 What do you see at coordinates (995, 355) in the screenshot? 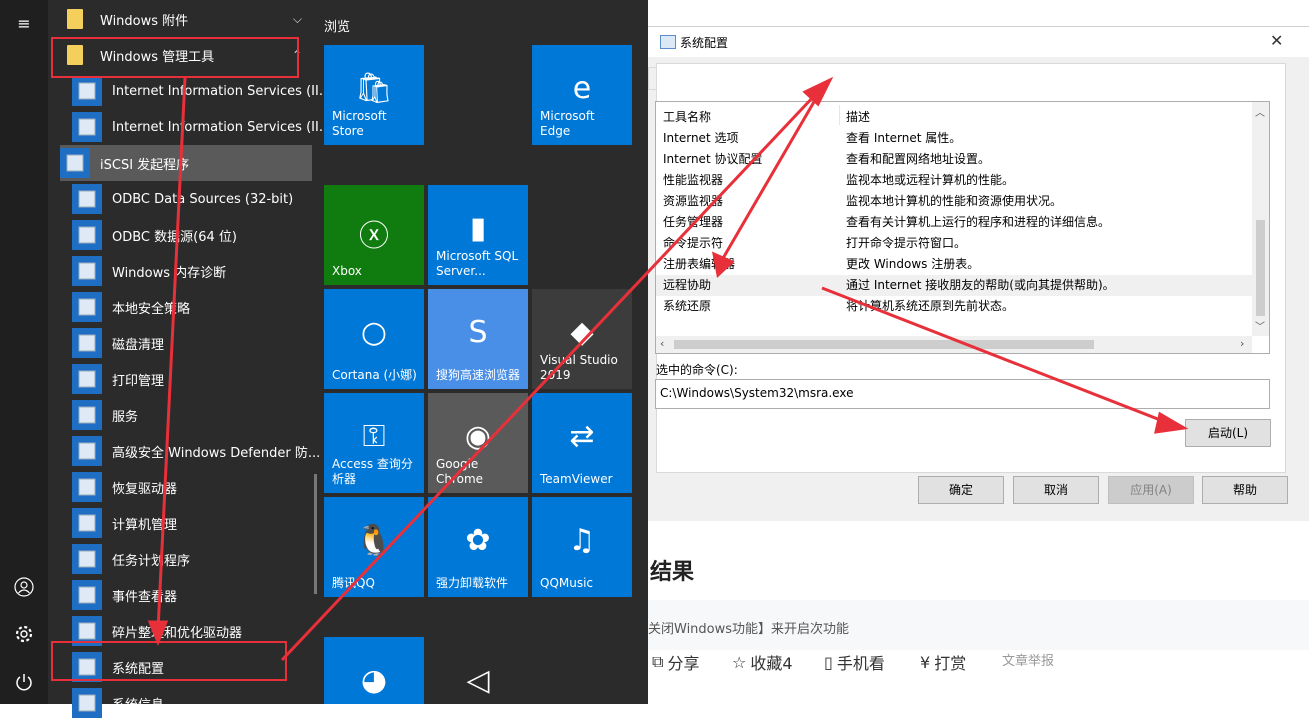
I see `arrow-to-launch` at bounding box center [995, 355].